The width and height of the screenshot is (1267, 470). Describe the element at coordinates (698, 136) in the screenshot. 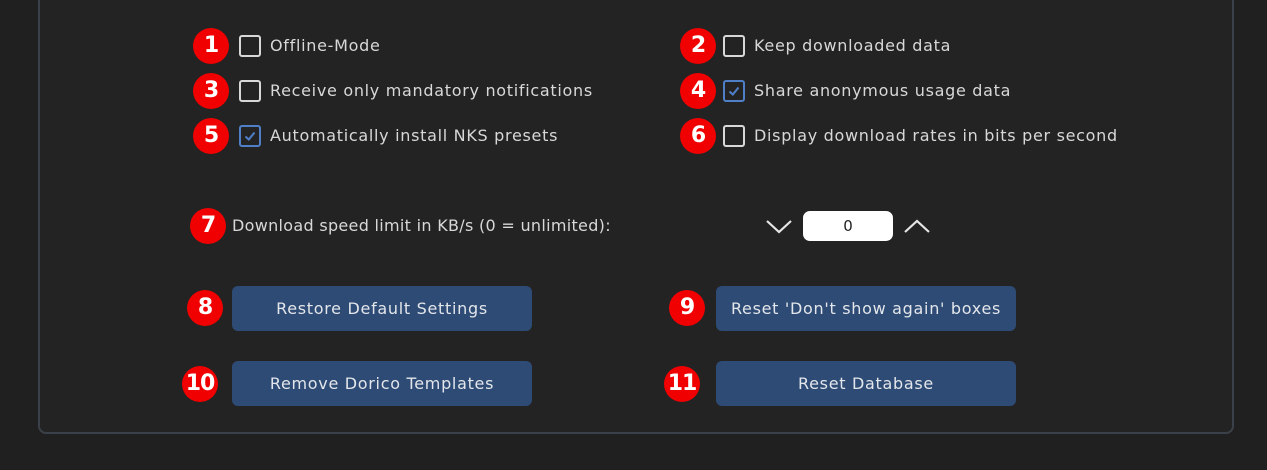

I see `badge-6: 6` at that location.